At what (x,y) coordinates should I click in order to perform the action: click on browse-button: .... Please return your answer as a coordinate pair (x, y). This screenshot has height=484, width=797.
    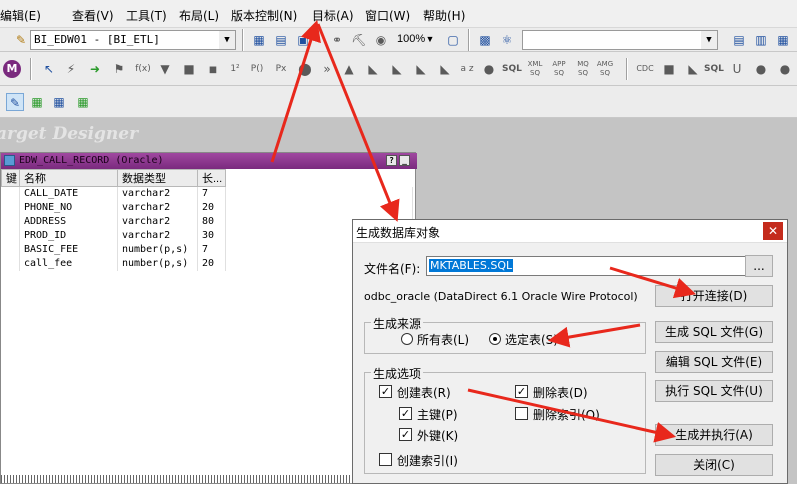
    Looking at the image, I should click on (759, 266).